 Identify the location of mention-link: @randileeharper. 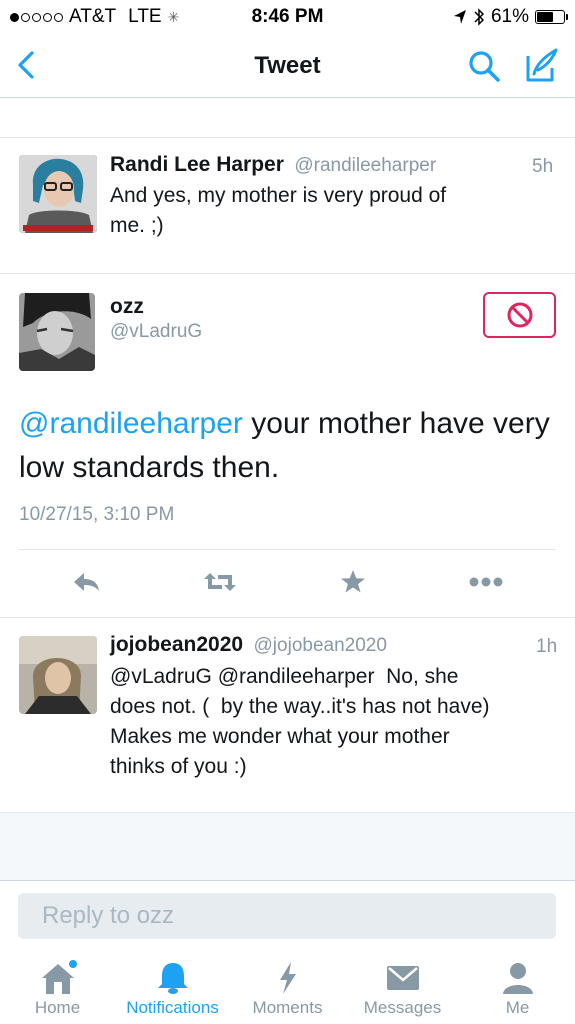
(131, 423).